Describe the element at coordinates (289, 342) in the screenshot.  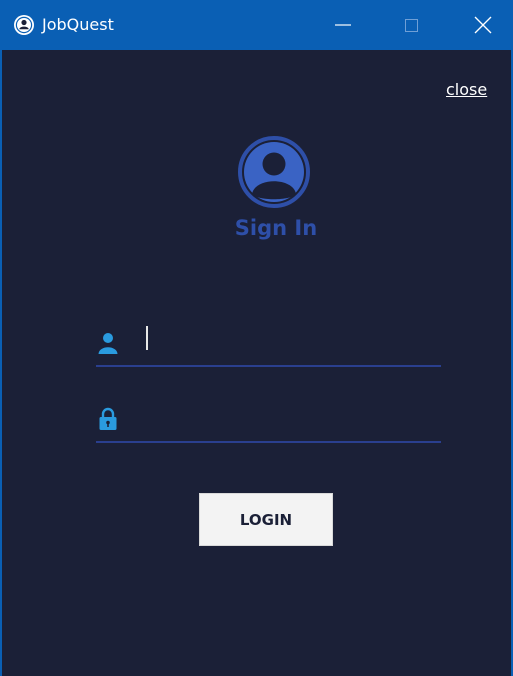
I see `username-input` at that location.